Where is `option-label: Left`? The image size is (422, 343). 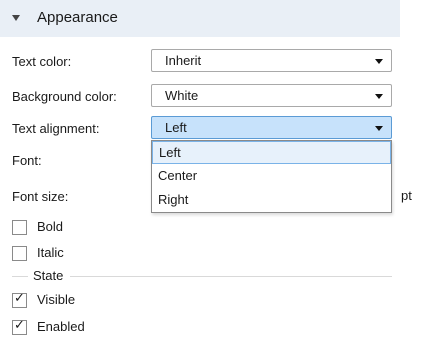
option-label: Left is located at coordinates (170, 152).